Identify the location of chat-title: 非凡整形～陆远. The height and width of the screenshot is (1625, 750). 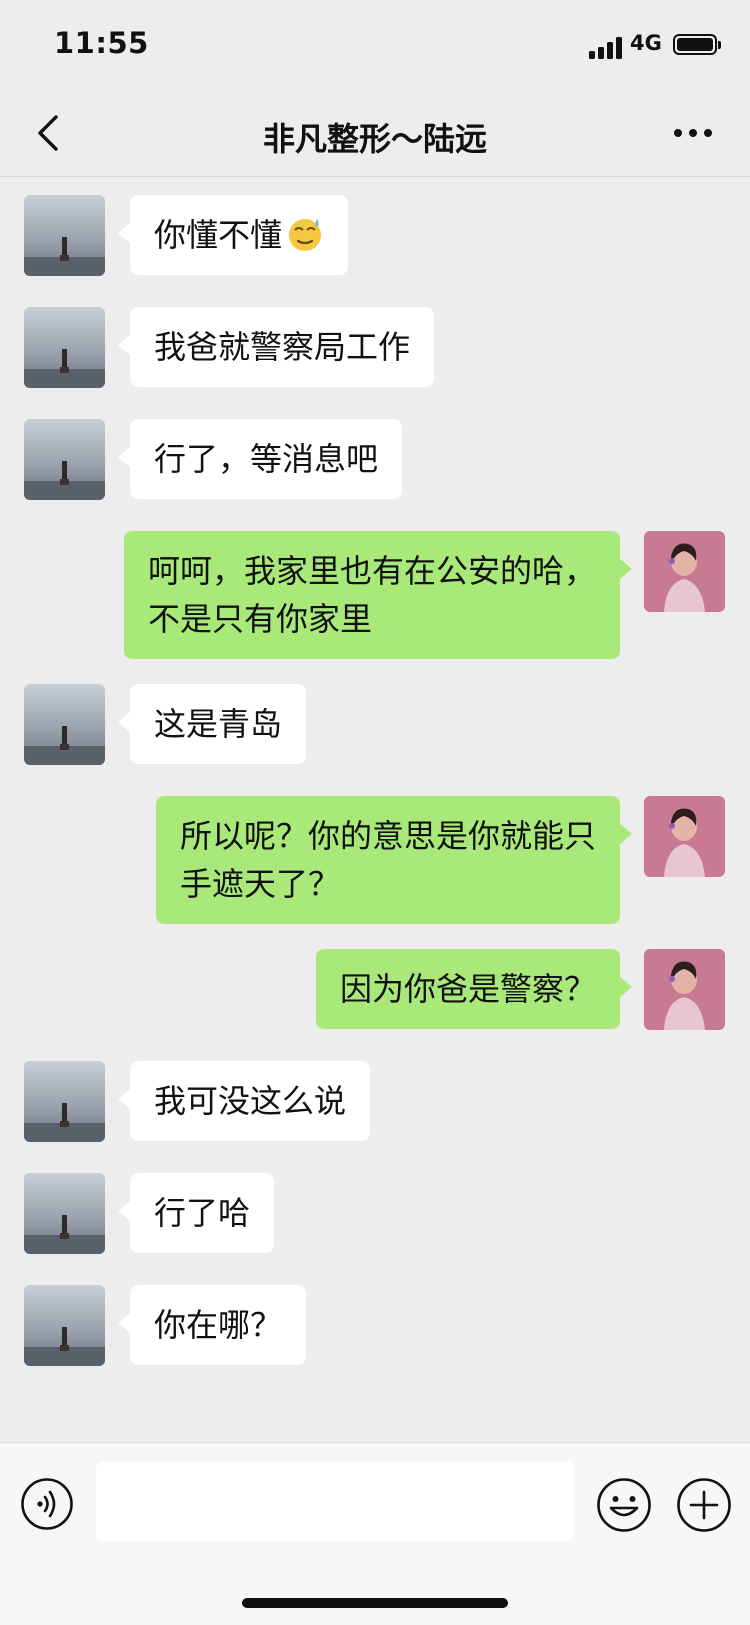
(374, 139).